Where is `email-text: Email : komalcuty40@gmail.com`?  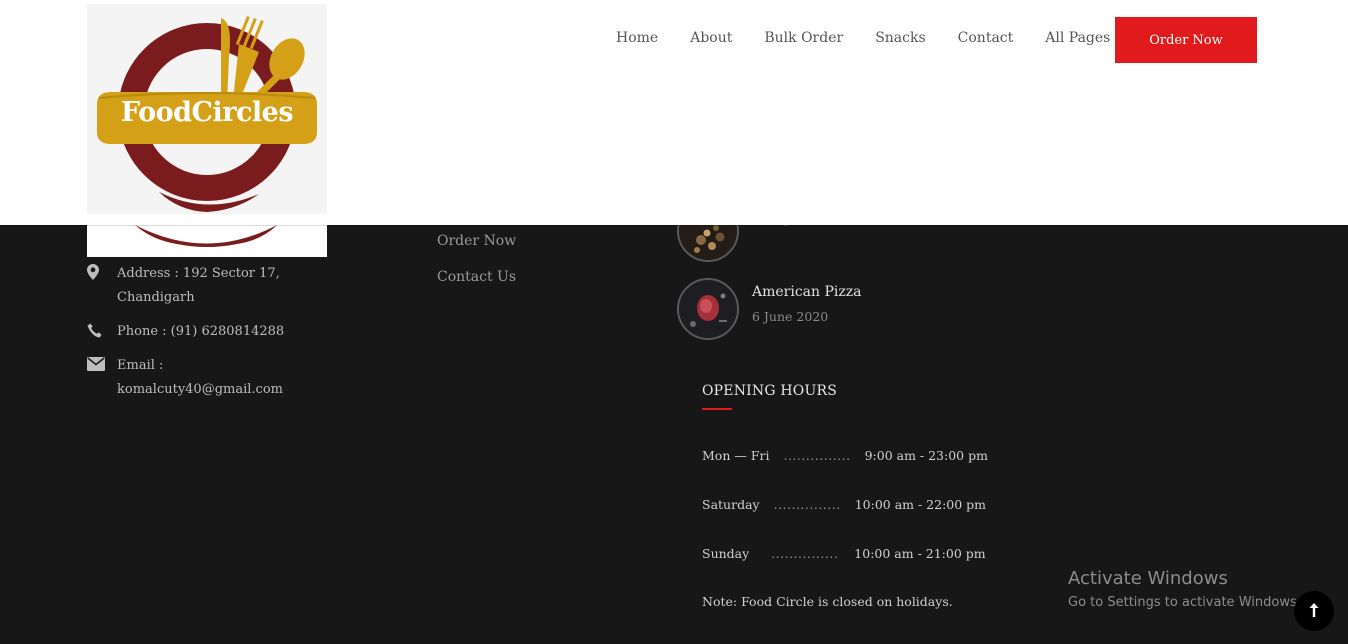 email-text: Email : komalcuty40@gmail.com is located at coordinates (200, 377).